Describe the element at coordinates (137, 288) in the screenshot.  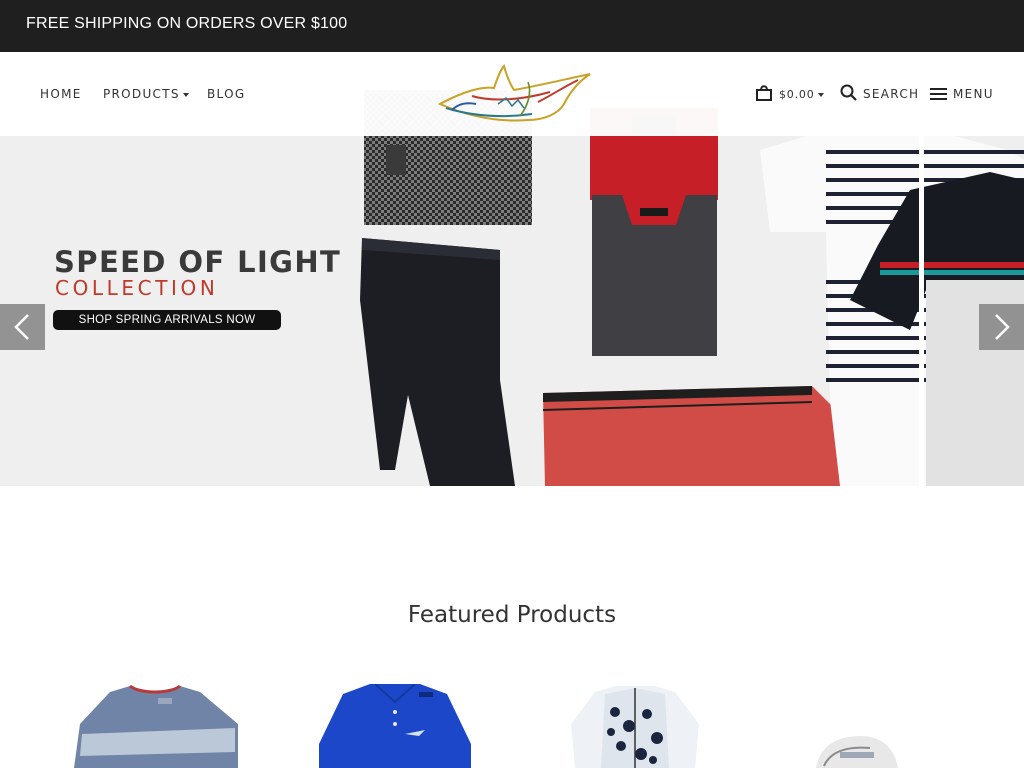
I see `hero-subtitle: COLLECTION` at that location.